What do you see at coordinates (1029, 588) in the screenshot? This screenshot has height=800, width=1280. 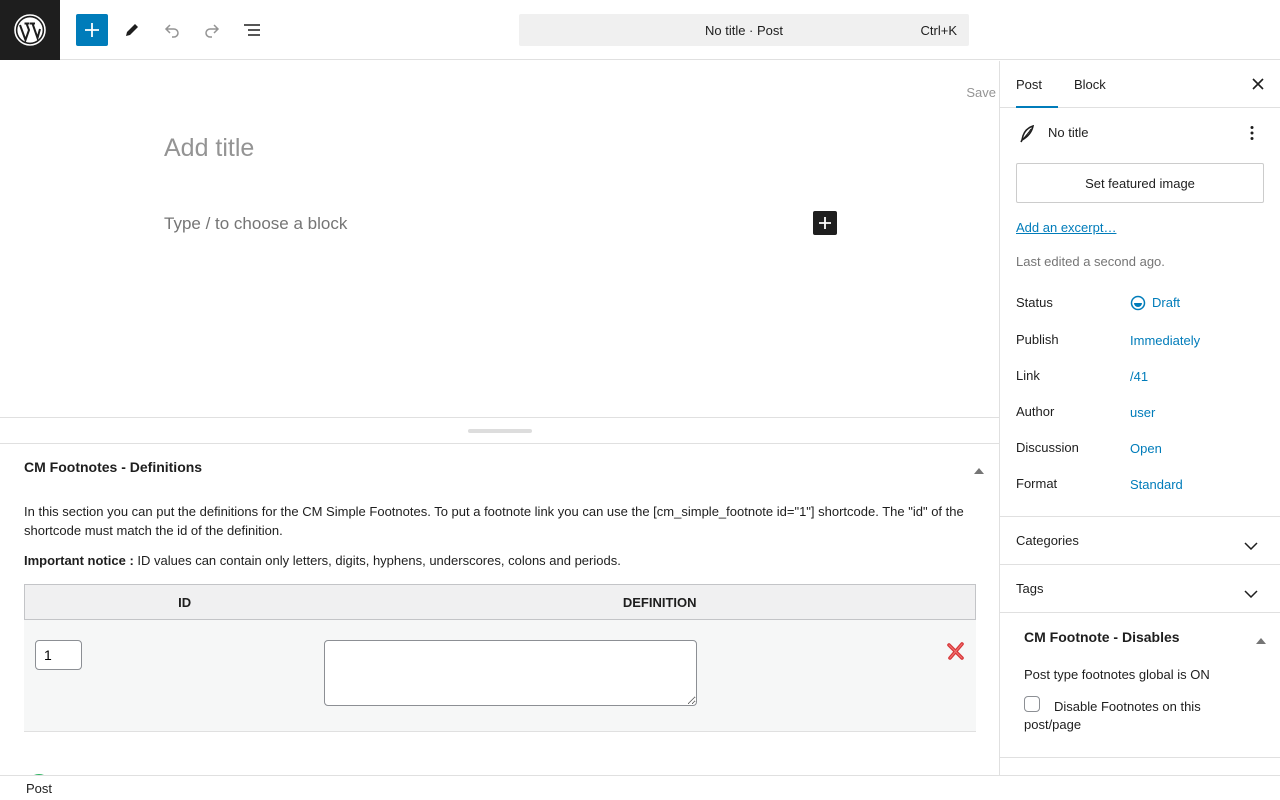 I see `panel-tags-toggle: Tags` at bounding box center [1029, 588].